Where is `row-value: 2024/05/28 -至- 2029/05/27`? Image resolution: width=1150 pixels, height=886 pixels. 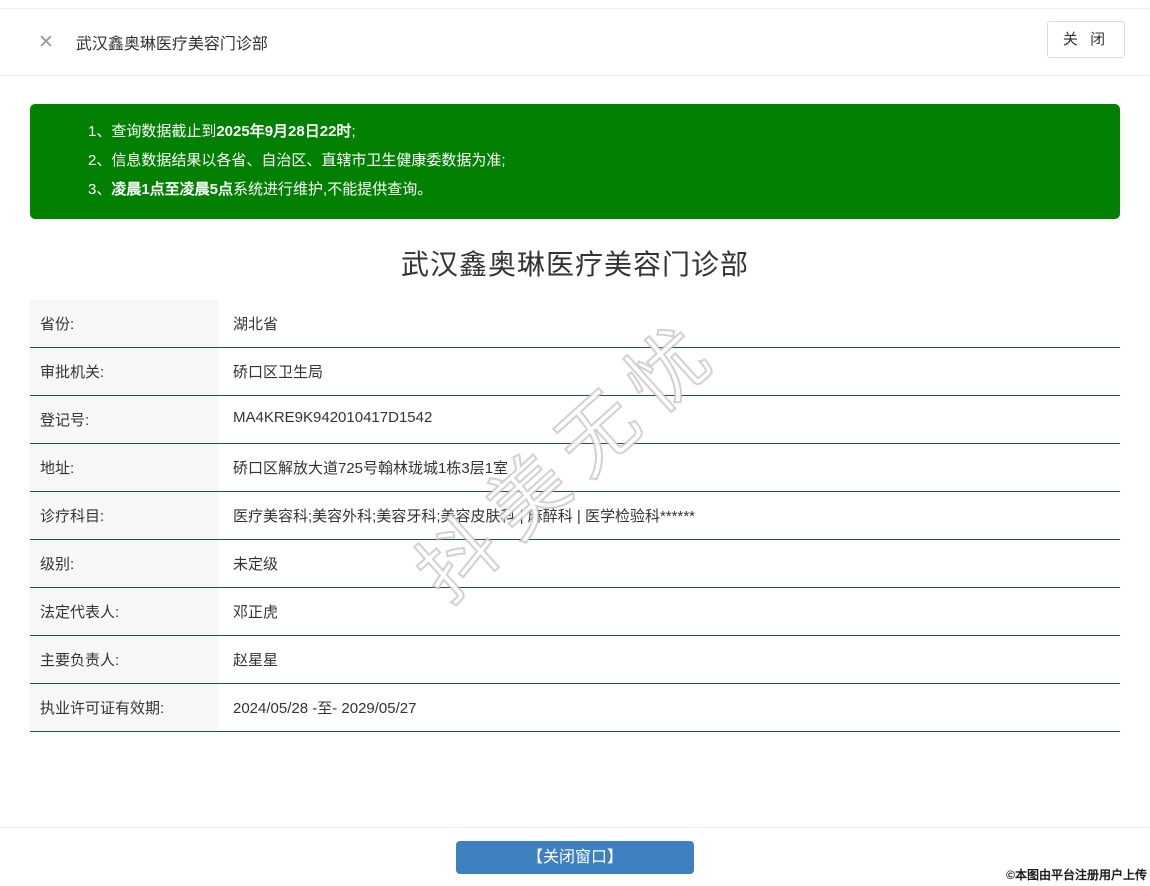
row-value: 2024/05/28 -至- 2029/05/27 is located at coordinates (325, 708).